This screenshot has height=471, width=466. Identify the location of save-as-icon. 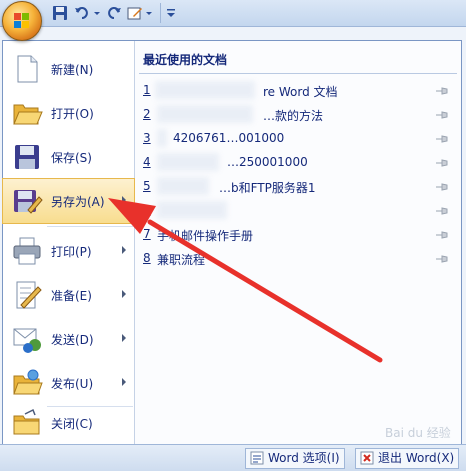
(27, 201).